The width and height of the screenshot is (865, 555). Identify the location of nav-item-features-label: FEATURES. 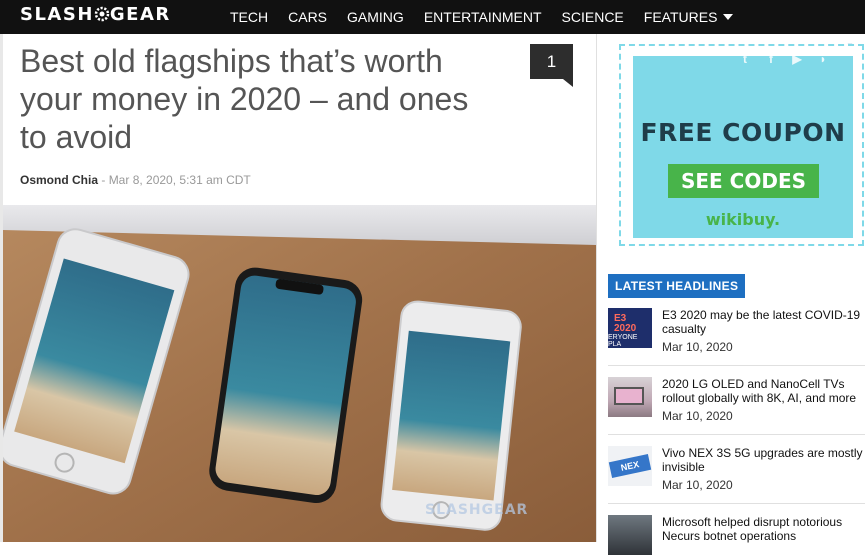
(680, 17).